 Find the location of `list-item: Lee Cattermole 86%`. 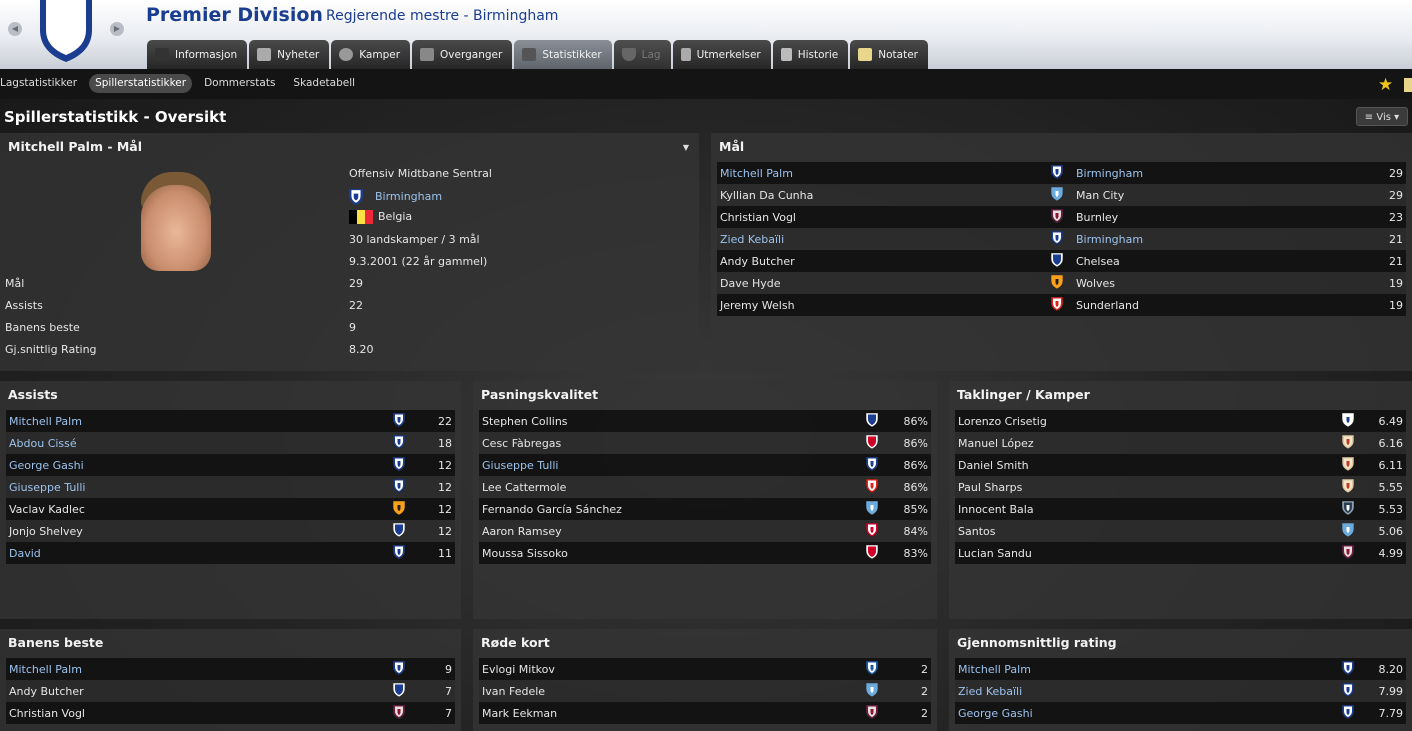

list-item: Lee Cattermole 86% is located at coordinates (705, 487).